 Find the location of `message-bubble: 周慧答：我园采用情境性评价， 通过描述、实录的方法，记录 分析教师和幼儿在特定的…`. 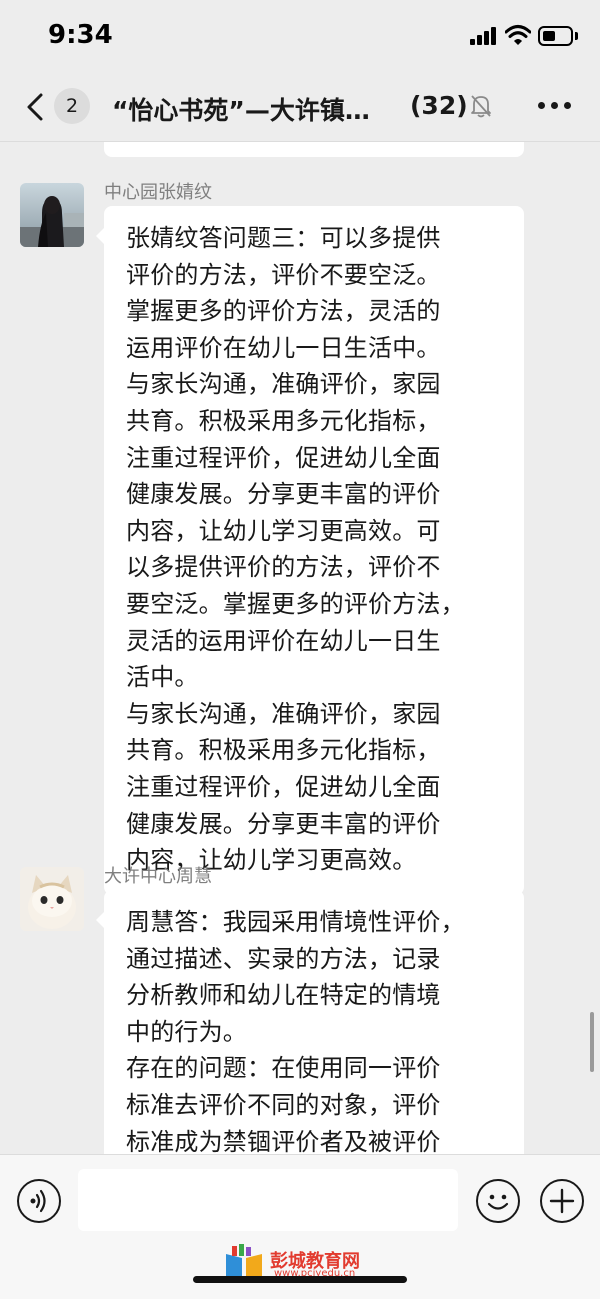

message-bubble: 周慧答：我园采用情境性评价， 通过描述、实录的方法，记录 分析教师和幼儿在特定的… is located at coordinates (310, 1022).